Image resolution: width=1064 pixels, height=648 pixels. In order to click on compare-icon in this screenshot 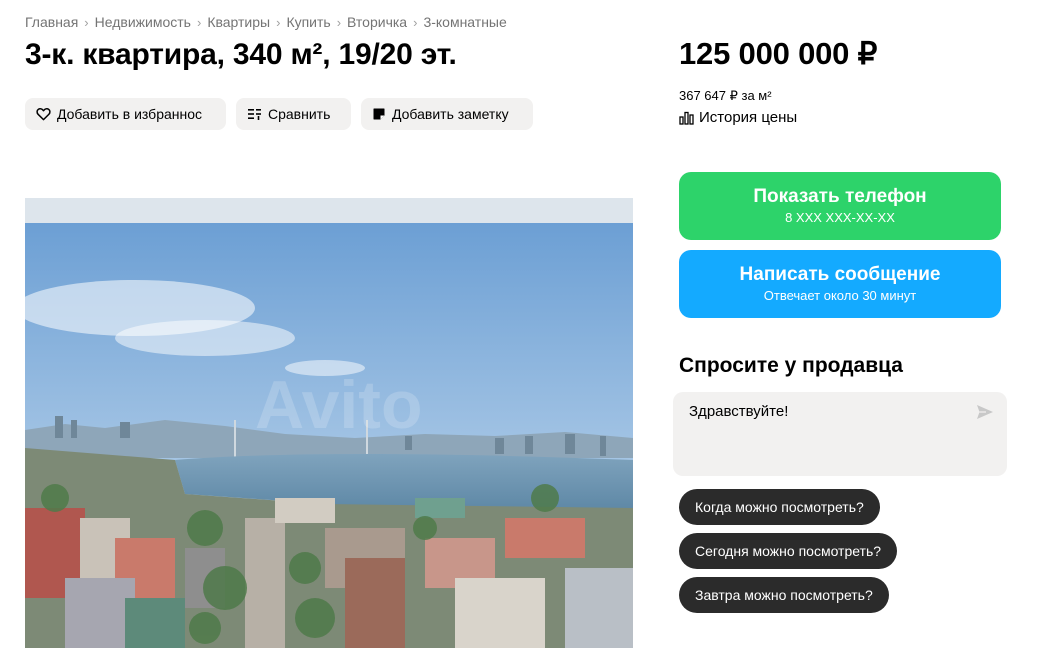, I will do `click(254, 114)`.